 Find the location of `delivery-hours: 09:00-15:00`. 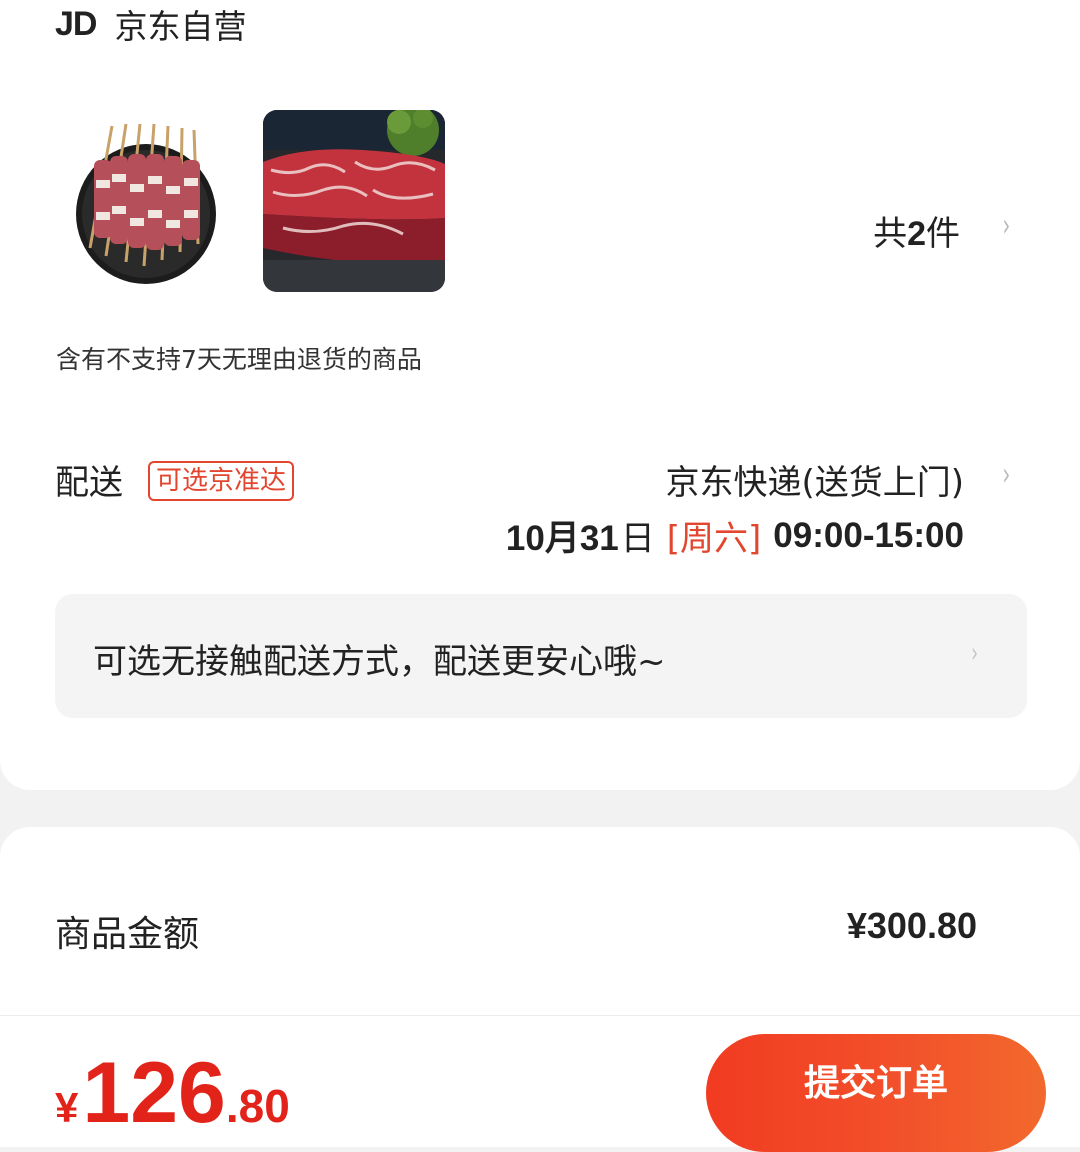

delivery-hours: 09:00-15:00 is located at coordinates (868, 535).